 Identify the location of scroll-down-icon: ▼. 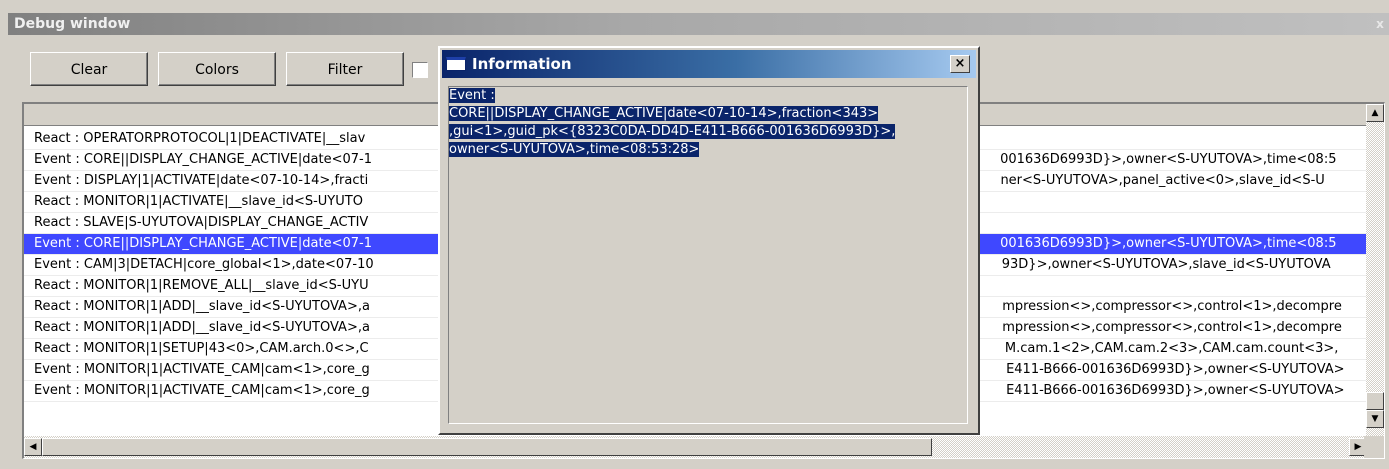
(1375, 419).